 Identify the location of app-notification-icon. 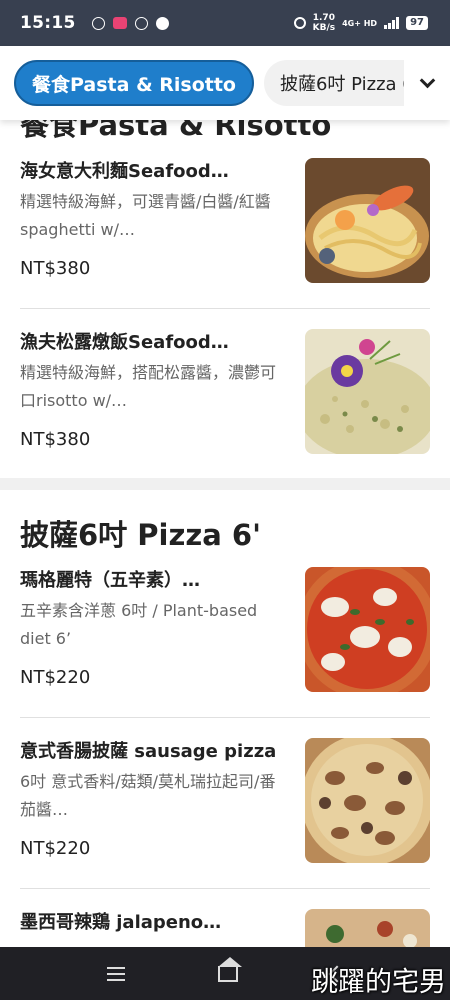
(119, 23).